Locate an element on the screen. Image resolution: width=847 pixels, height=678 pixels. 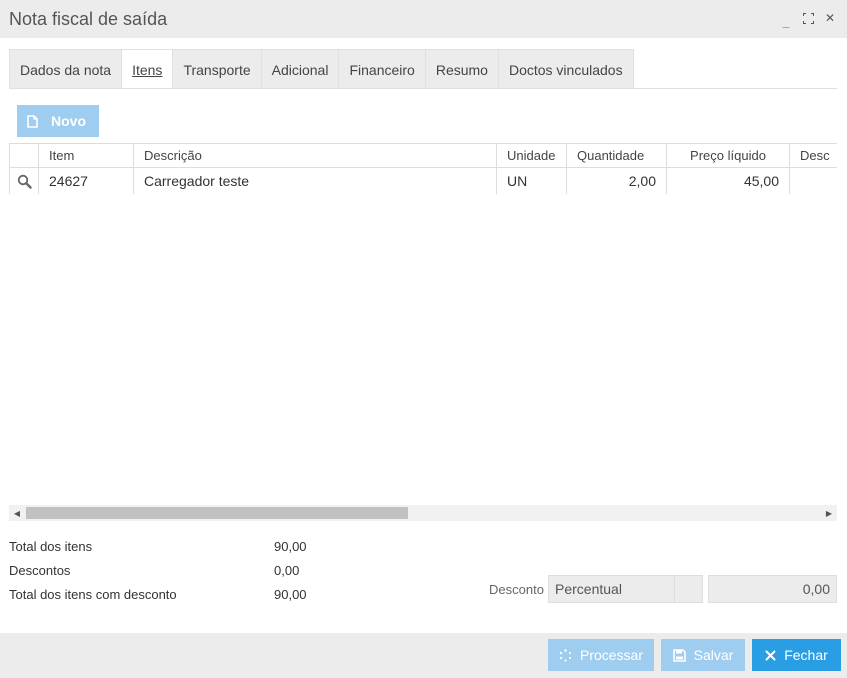
tab-doctos-vinculados: Doctos vinculados is located at coordinates (565, 69).